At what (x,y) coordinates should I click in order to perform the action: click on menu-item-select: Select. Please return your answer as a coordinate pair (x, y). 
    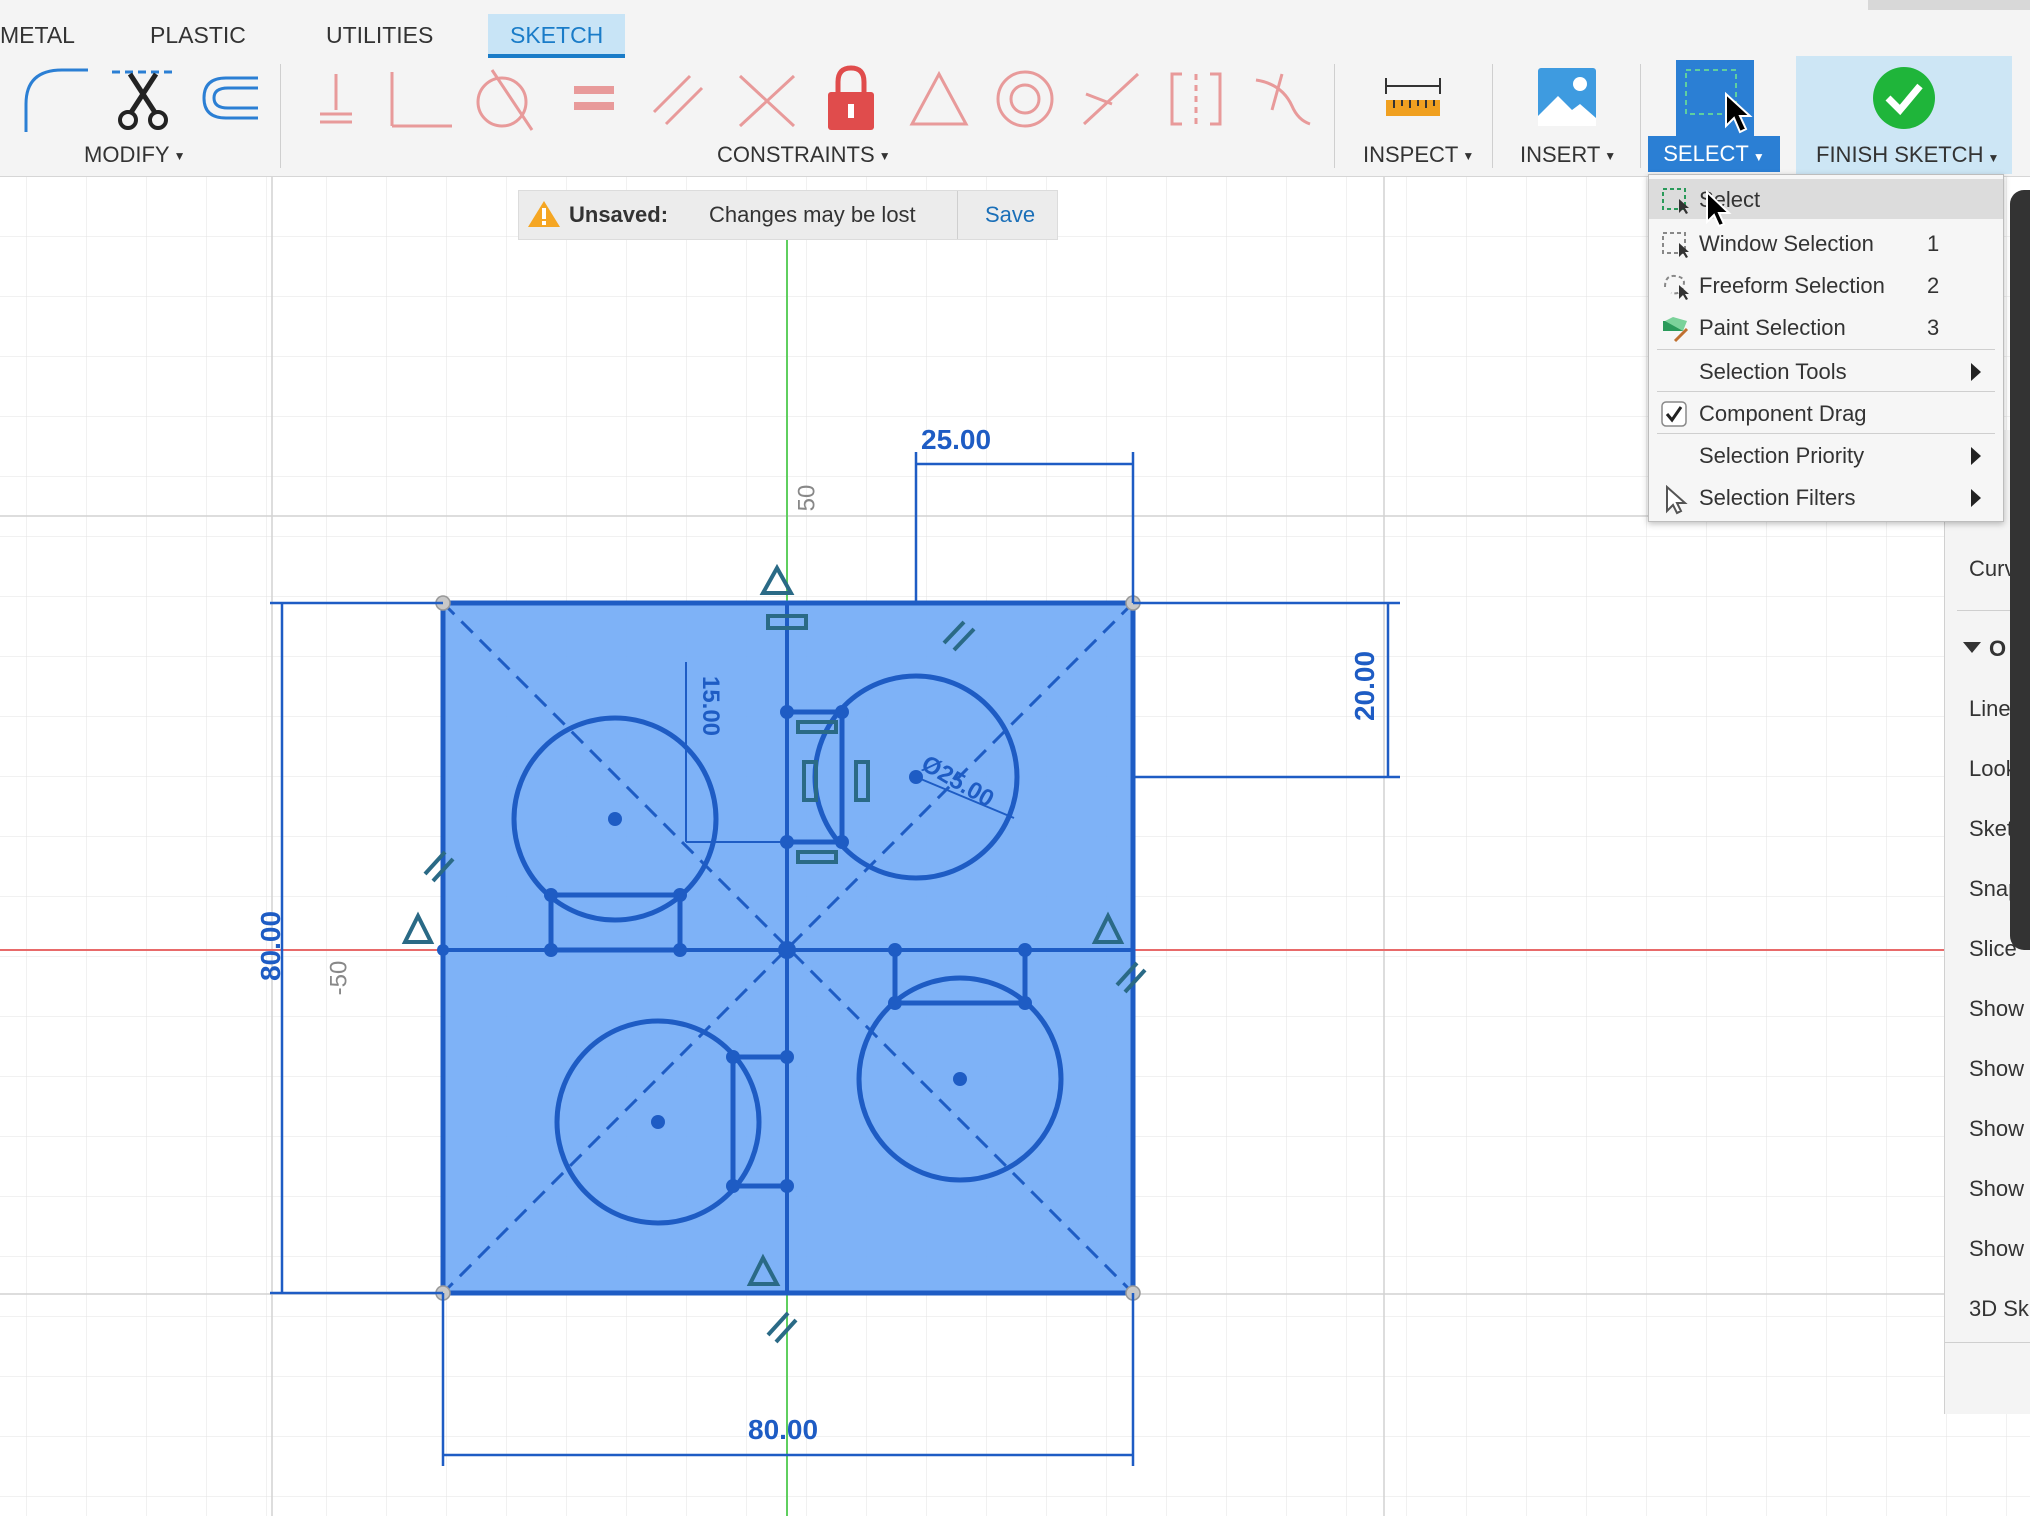
    Looking at the image, I should click on (1826, 199).